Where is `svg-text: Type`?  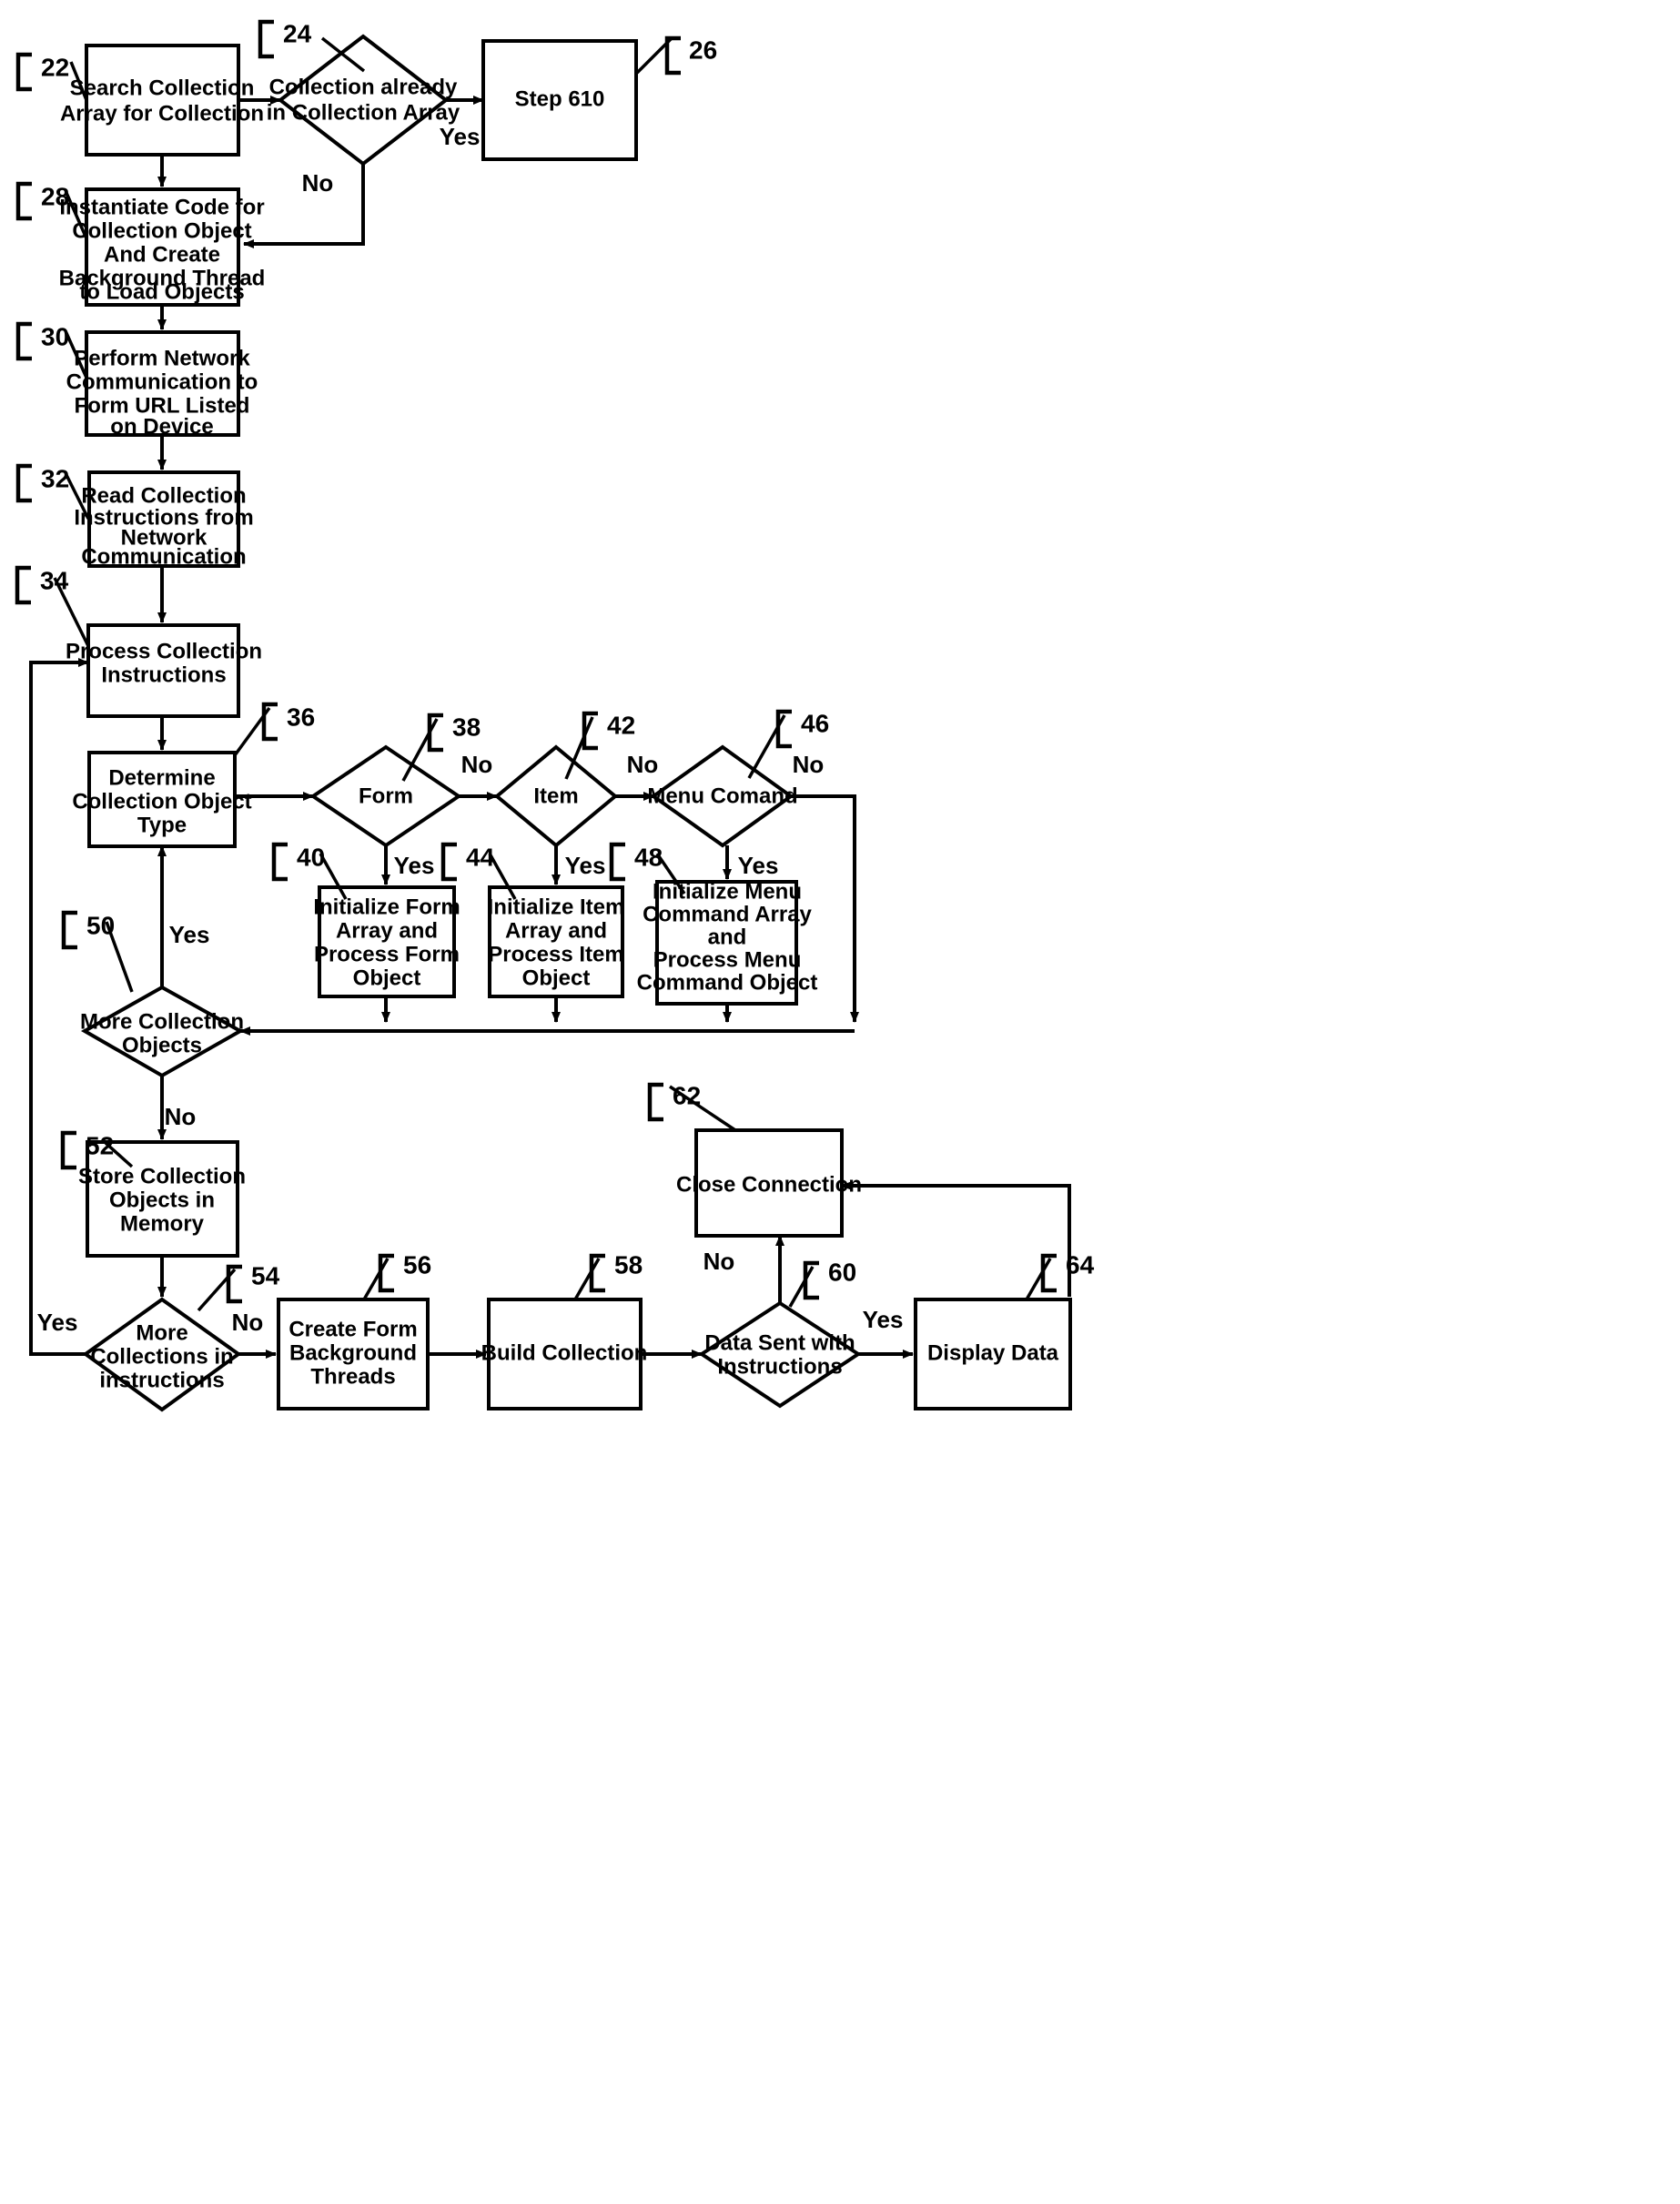 svg-text: Type is located at coordinates (162, 825).